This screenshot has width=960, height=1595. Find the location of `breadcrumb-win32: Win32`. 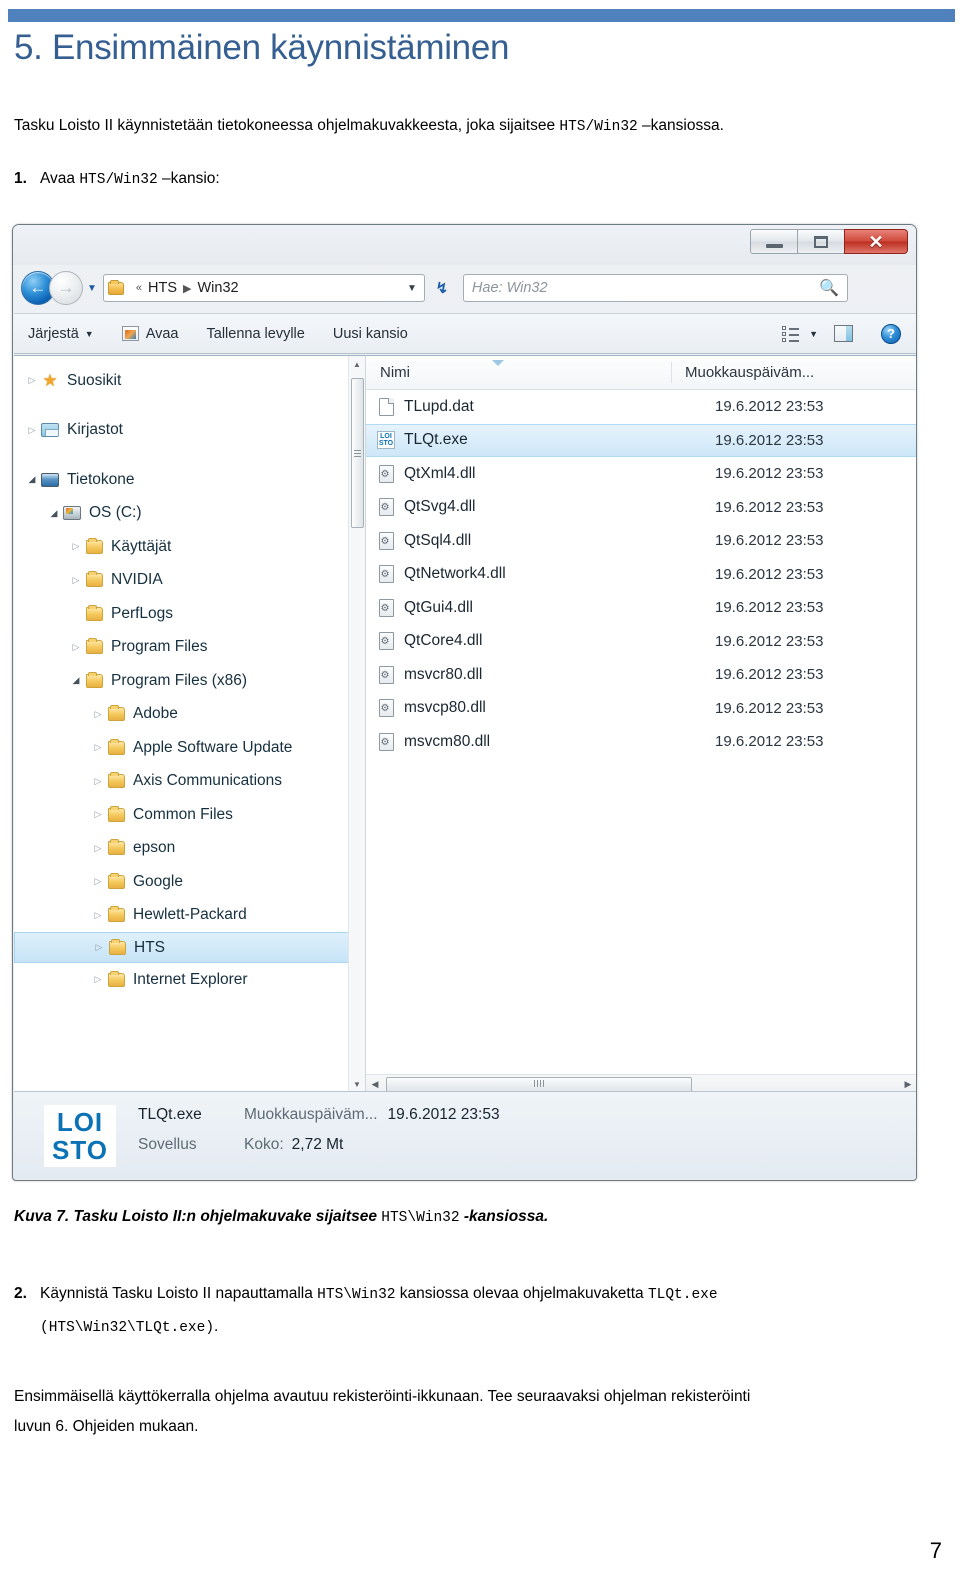

breadcrumb-win32: Win32 is located at coordinates (218, 288).